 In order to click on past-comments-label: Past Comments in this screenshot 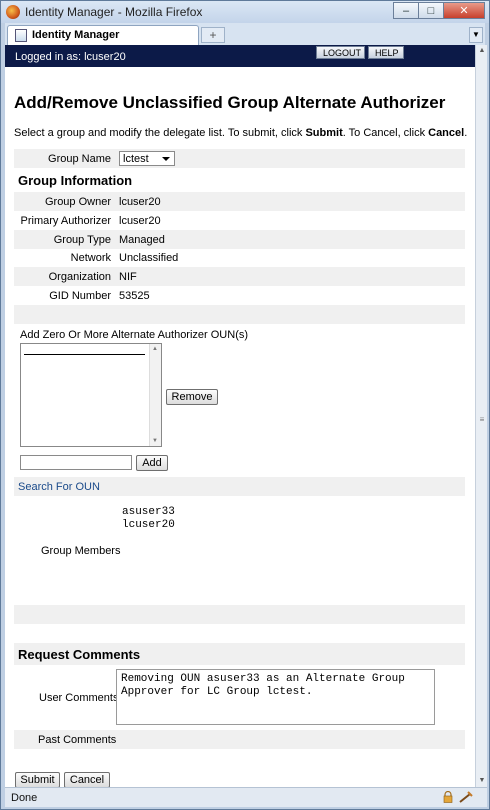, I will do `click(77, 740)`.